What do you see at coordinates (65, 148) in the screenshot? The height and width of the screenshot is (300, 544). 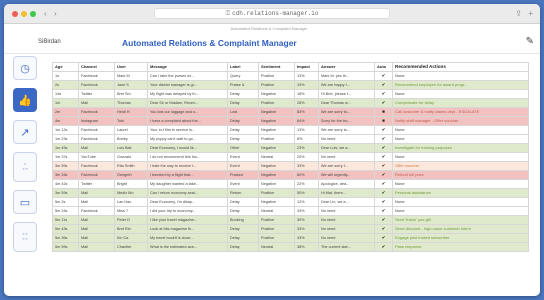 I see `cell-age: 1m 45s` at bounding box center [65, 148].